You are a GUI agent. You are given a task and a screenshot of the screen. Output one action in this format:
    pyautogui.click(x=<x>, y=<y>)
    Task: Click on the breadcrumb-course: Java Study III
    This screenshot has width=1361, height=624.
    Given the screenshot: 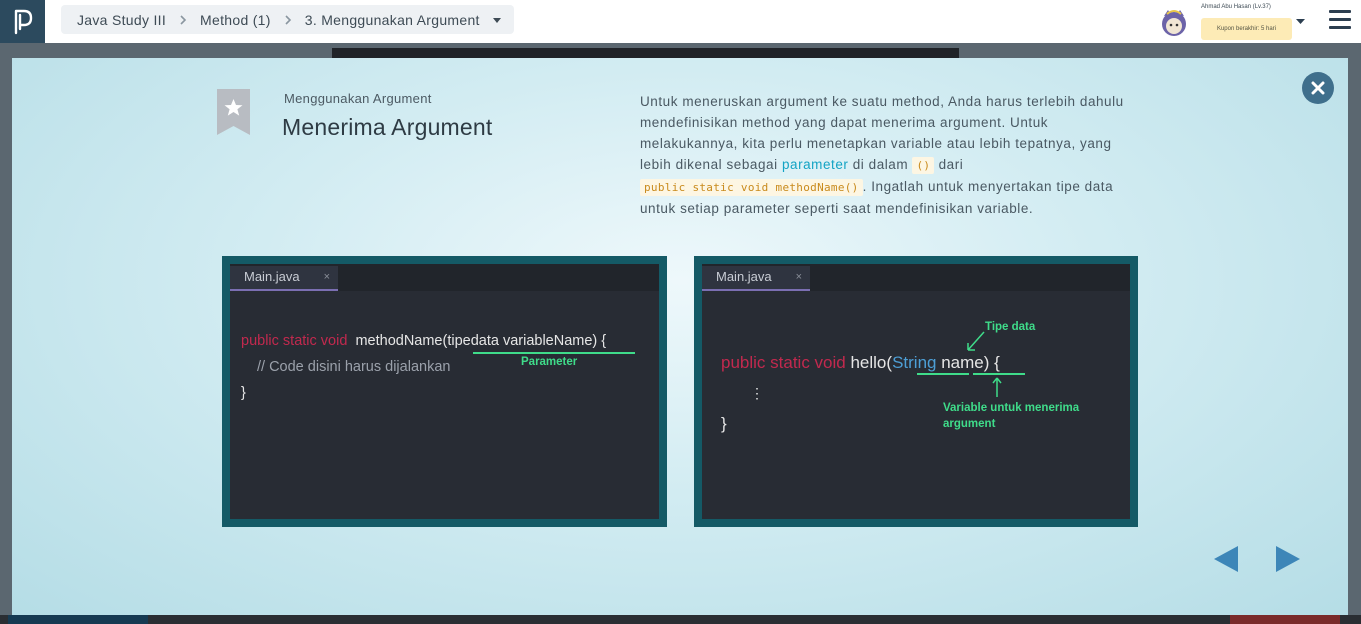 What is the action you would take?
    pyautogui.click(x=121, y=20)
    